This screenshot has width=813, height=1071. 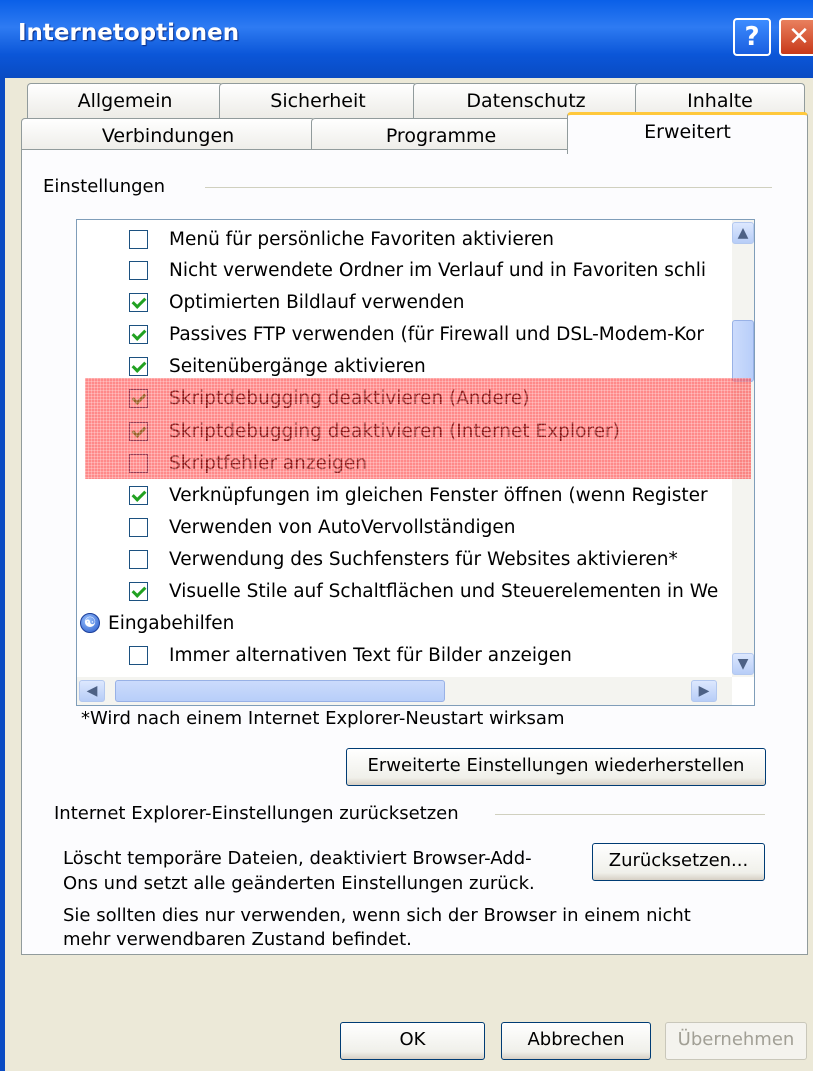 What do you see at coordinates (736, 1041) in the screenshot?
I see `apply-button: Übernehmen` at bounding box center [736, 1041].